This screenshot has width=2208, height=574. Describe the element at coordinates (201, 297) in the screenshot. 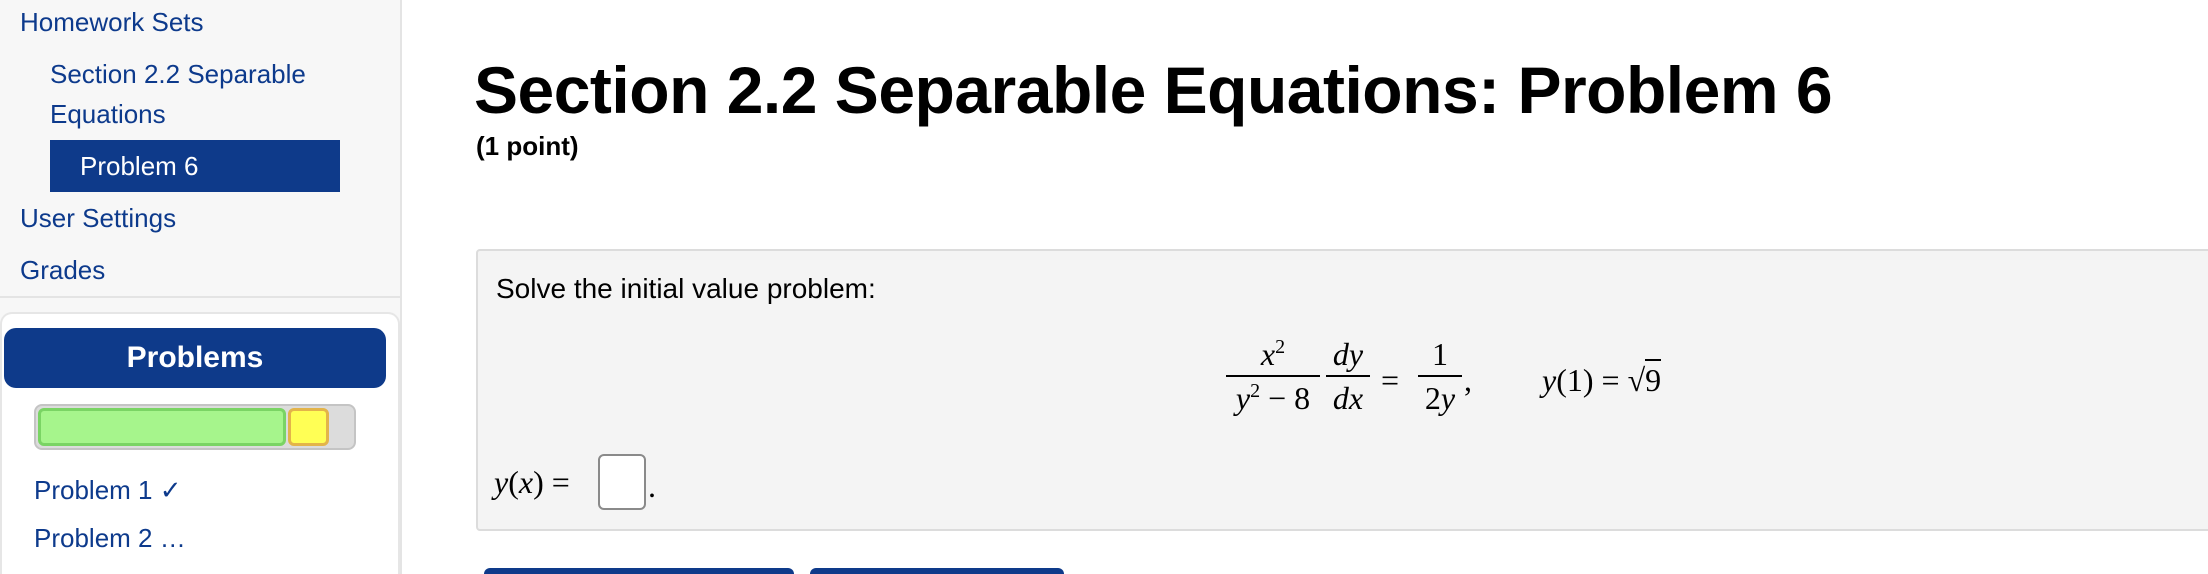

I see `sidebar-divider` at that location.